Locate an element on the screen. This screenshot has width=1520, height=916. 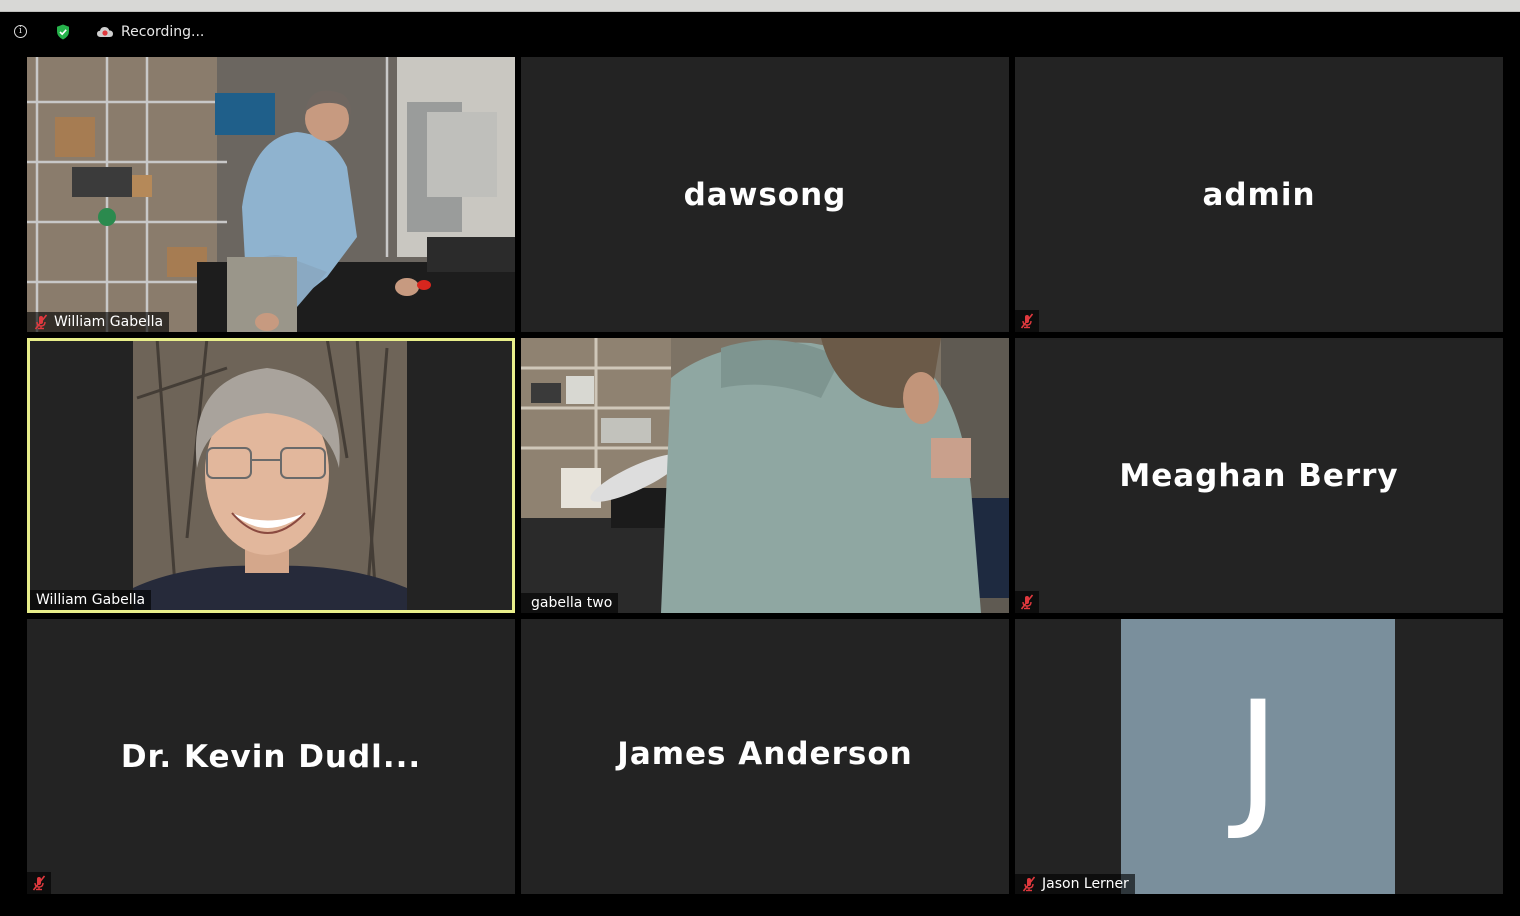
video-tile-9: J Jason Lerner is located at coordinates (1259, 756).